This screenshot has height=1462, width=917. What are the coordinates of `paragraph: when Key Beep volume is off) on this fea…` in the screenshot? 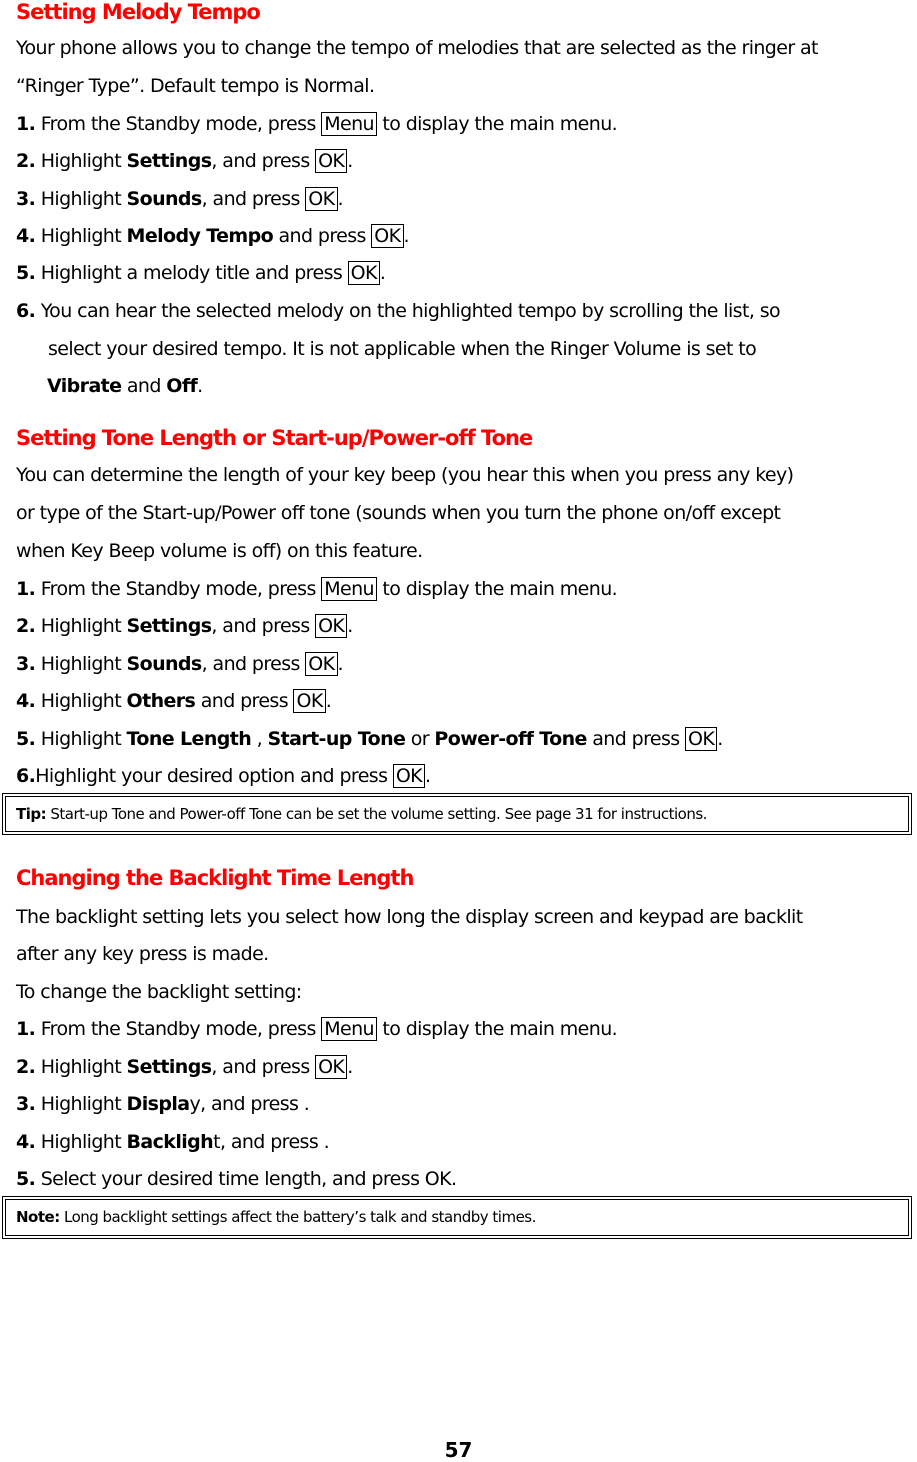 It's located at (219, 551).